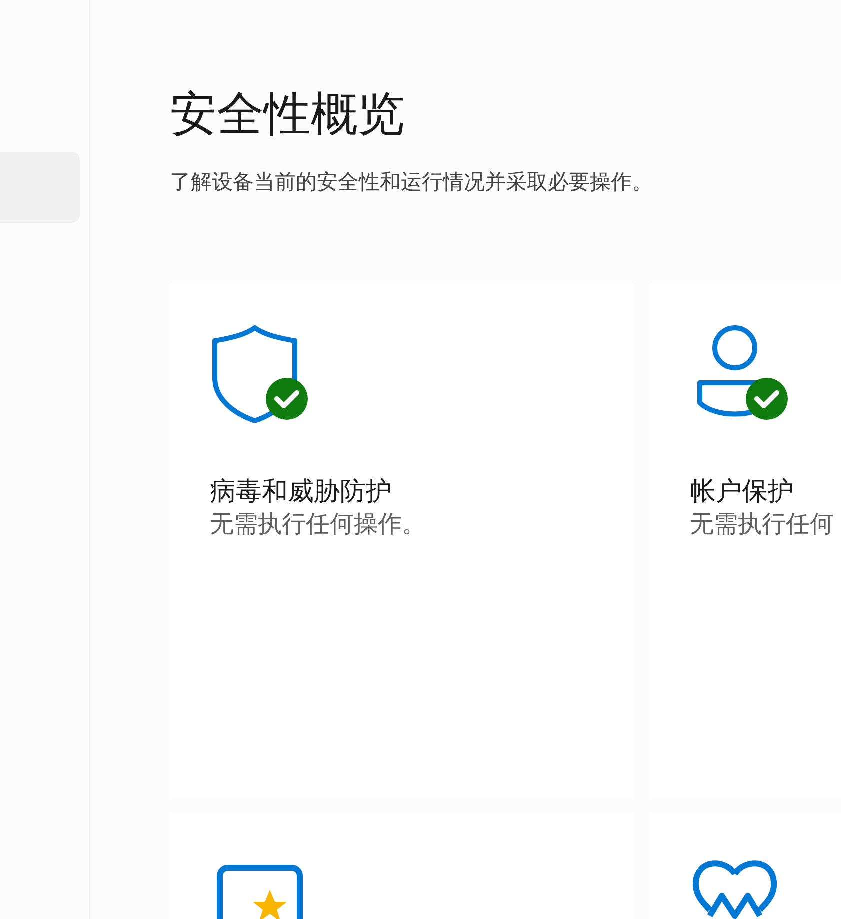  I want to click on page-description: 了解设备当前的安全性和运行情况并采取必要操作。, so click(412, 183).